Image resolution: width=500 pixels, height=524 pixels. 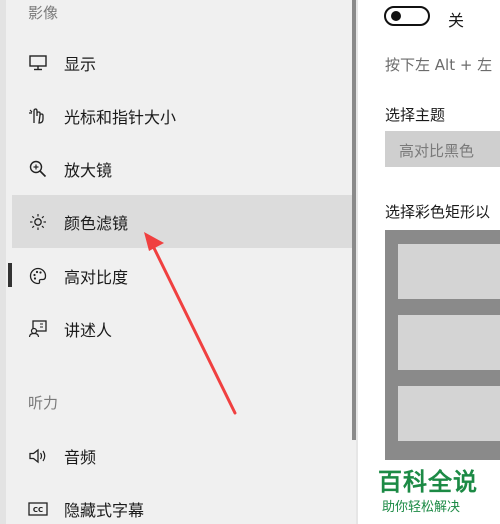 What do you see at coordinates (88, 330) in the screenshot?
I see `sidebar-item-label: 讲述人` at bounding box center [88, 330].